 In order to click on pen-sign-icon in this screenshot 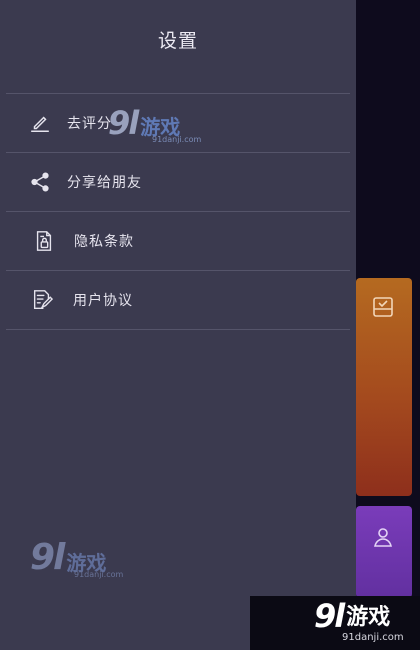, I will do `click(40, 123)`.